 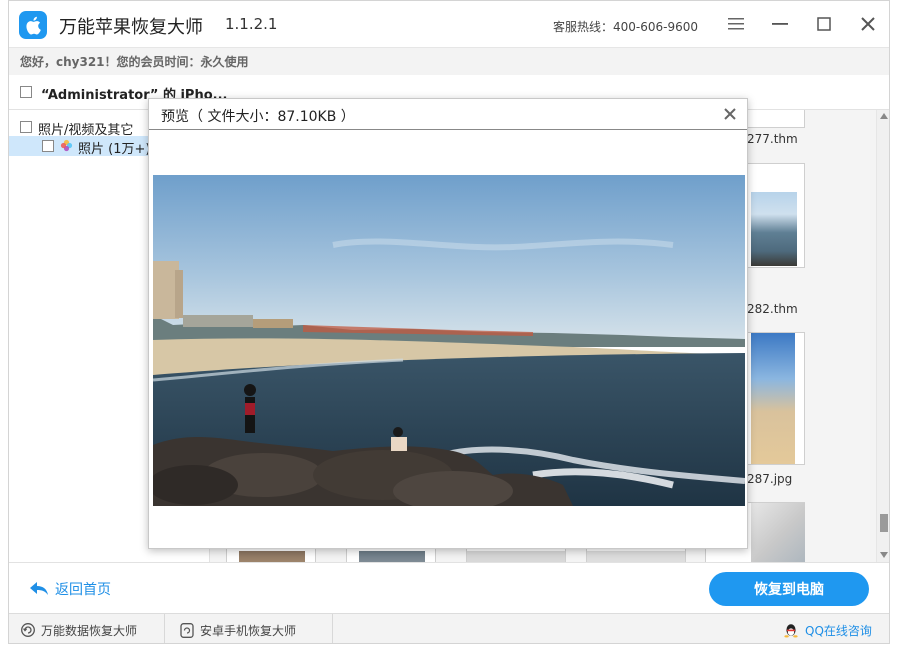 I want to click on preview-dialog-title: 预览（ 文件大小：87.10KB ）, so click(x=258, y=117).